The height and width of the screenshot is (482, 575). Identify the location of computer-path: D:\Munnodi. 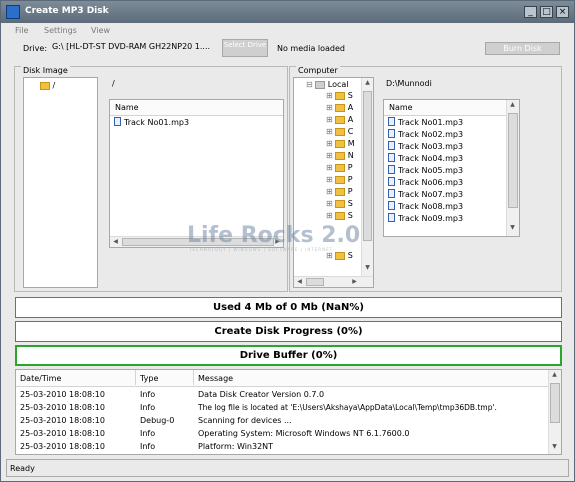
(409, 83).